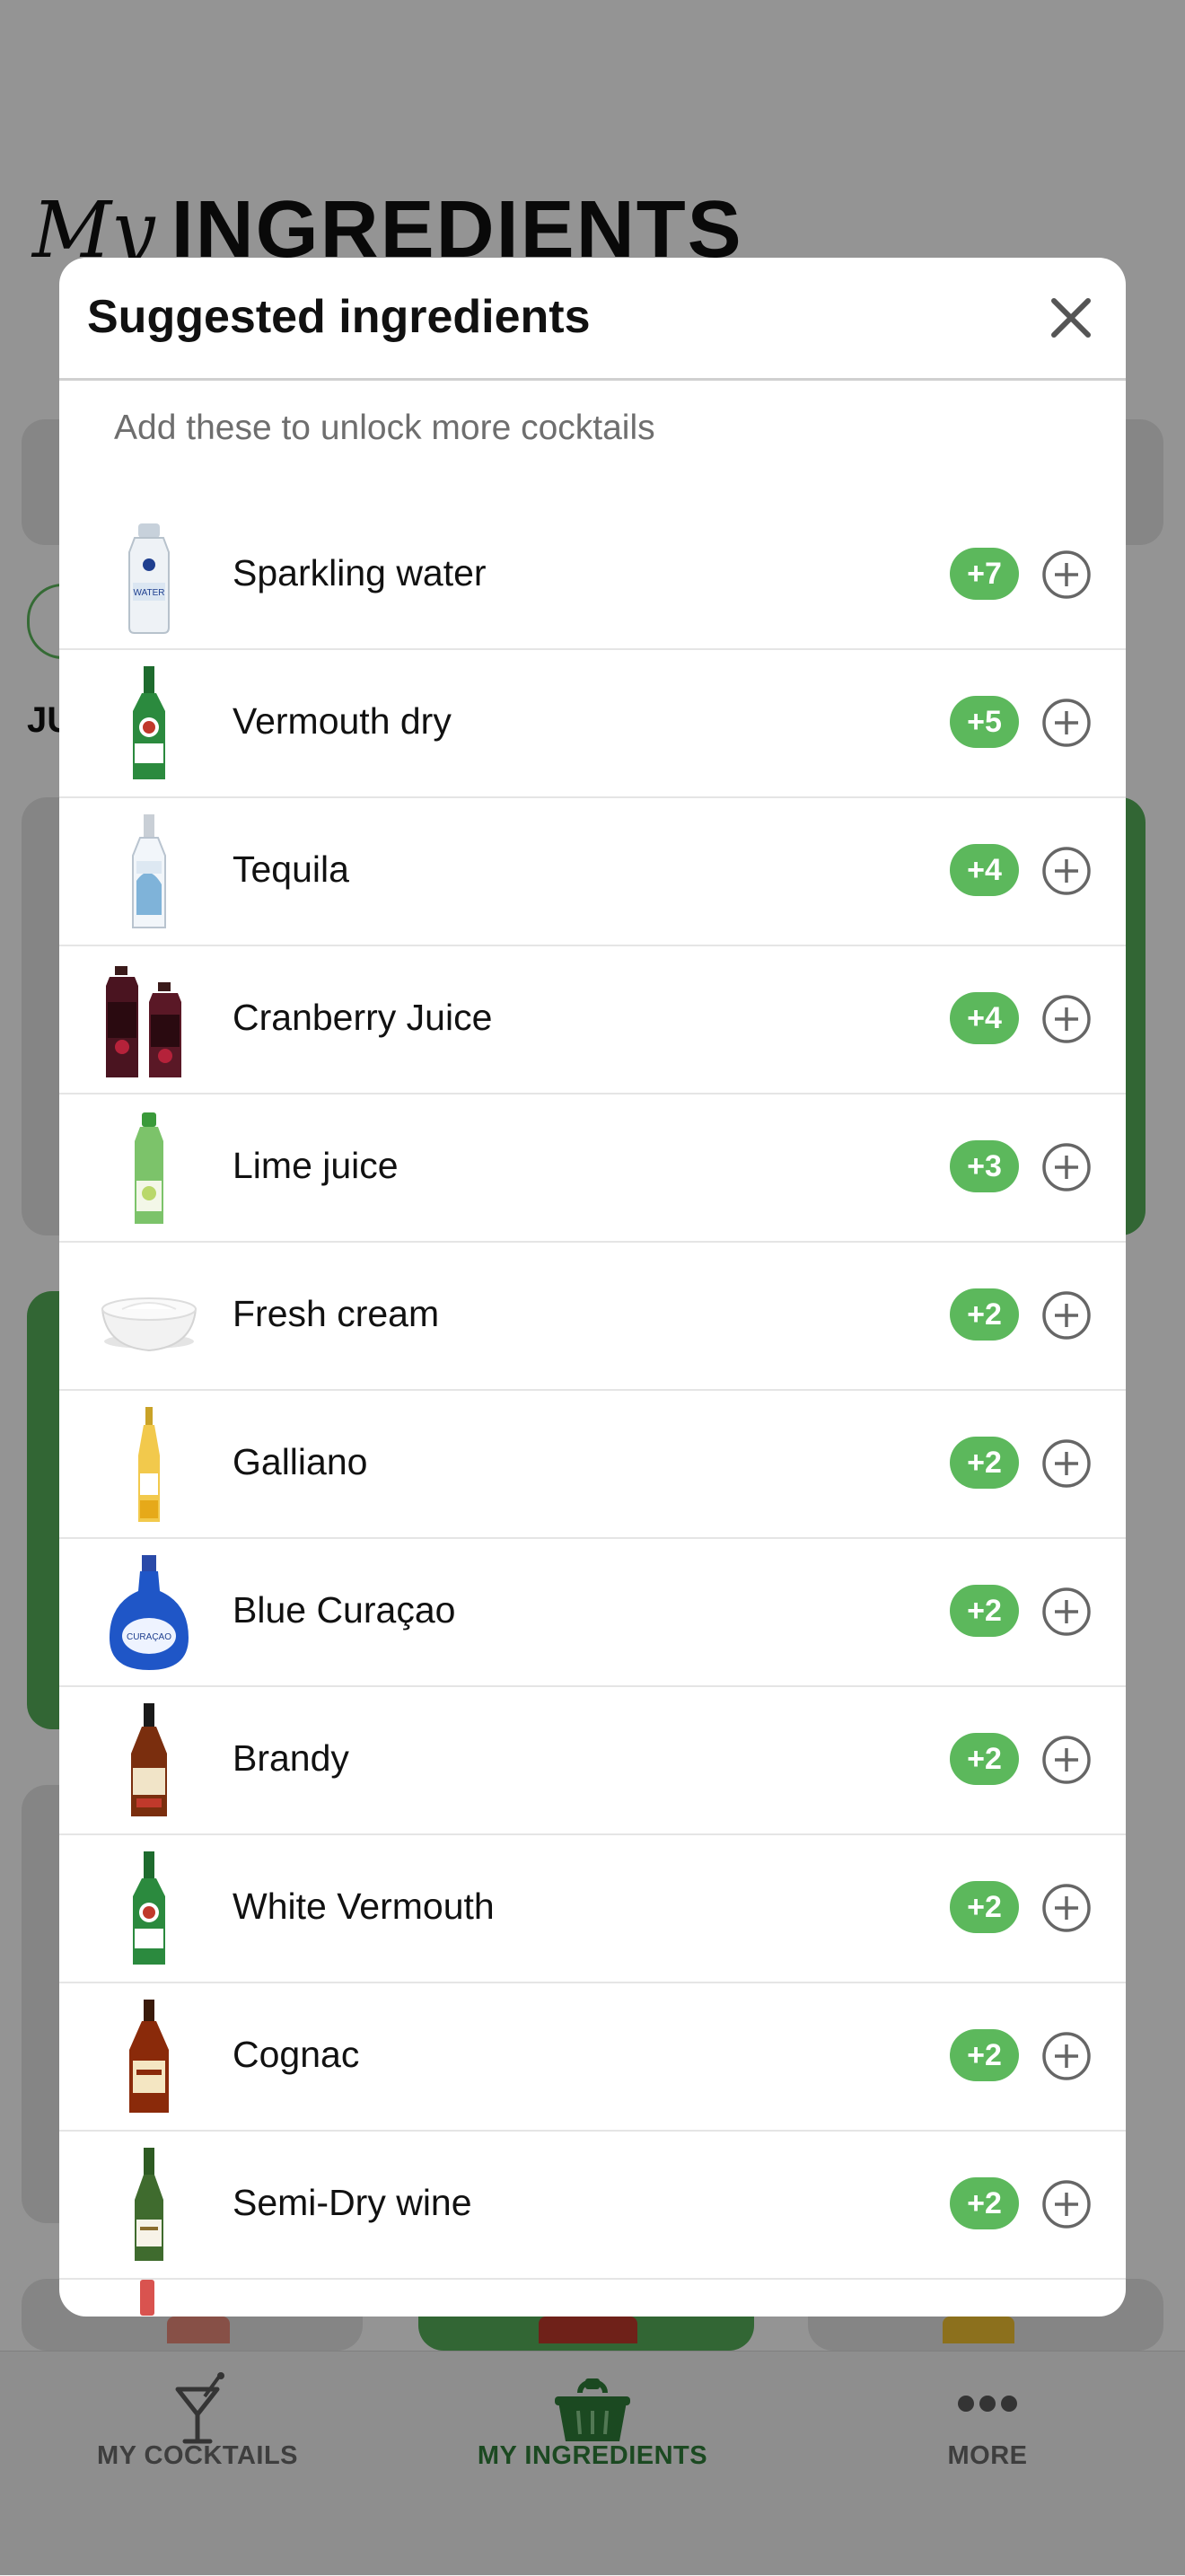 Image resolution: width=1185 pixels, height=2576 pixels. Describe the element at coordinates (384, 428) in the screenshot. I see `modal-subtitle: Add these to unlock more cocktails` at that location.